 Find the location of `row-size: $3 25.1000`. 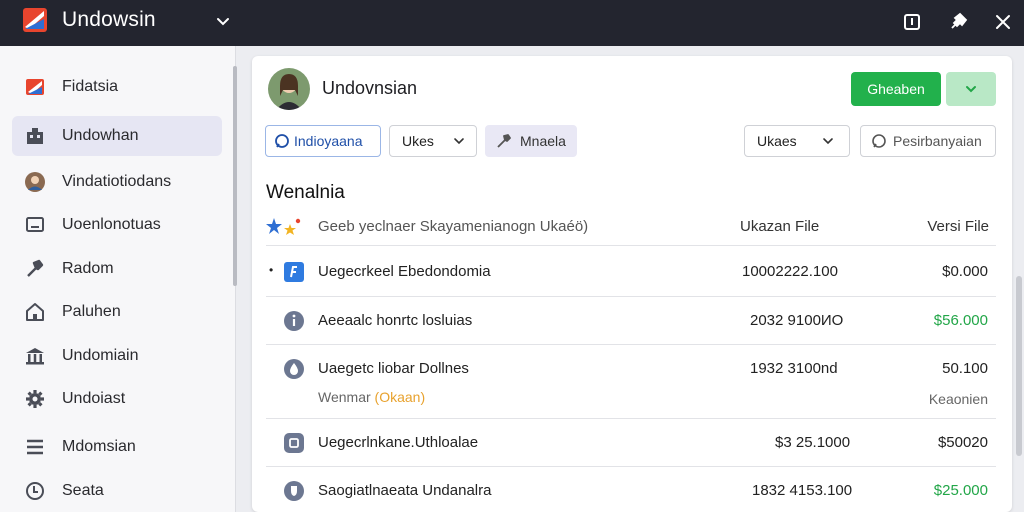

row-size: $3 25.1000 is located at coordinates (813, 442).